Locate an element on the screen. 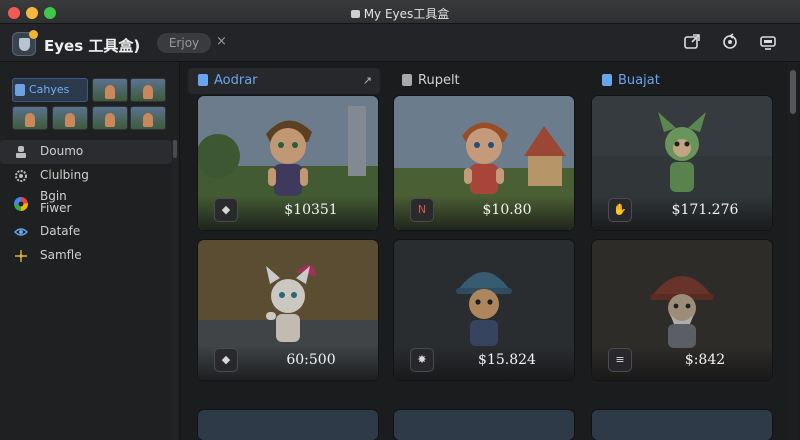 This screenshot has height=440, width=800. app-name: Eyes 工具盒) is located at coordinates (92, 46).